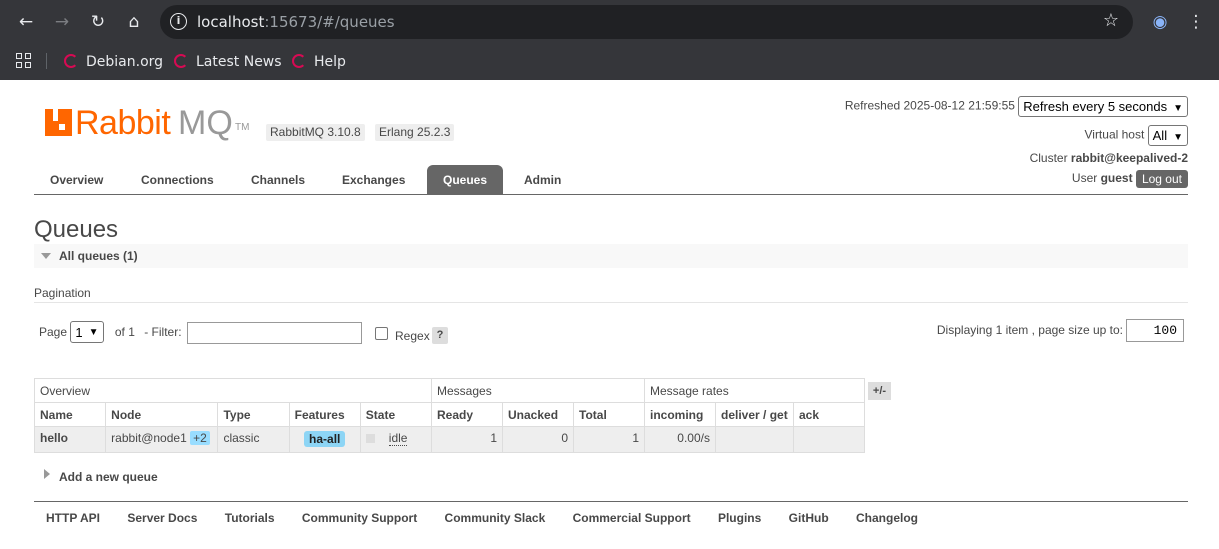 This screenshot has width=1219, height=549. I want to click on apps-grid-icon, so click(24, 61).